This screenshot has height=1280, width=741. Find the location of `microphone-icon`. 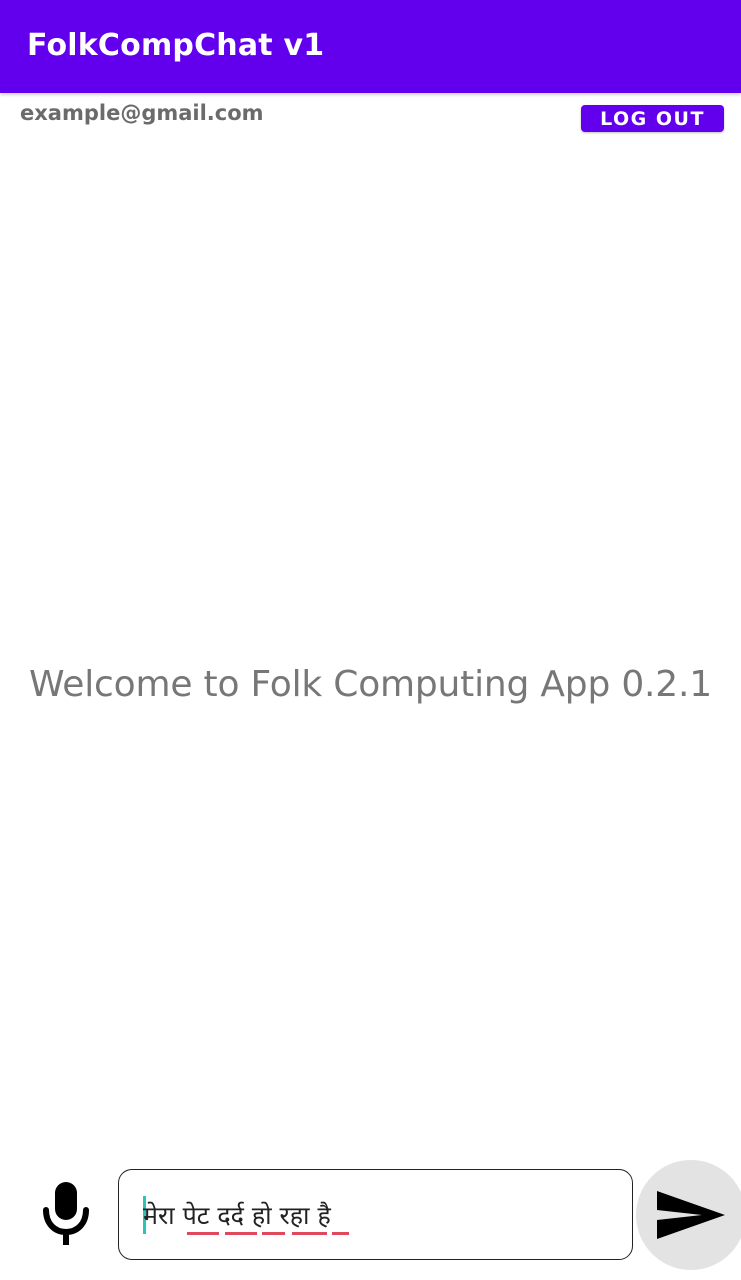

microphone-icon is located at coordinates (66, 1213).